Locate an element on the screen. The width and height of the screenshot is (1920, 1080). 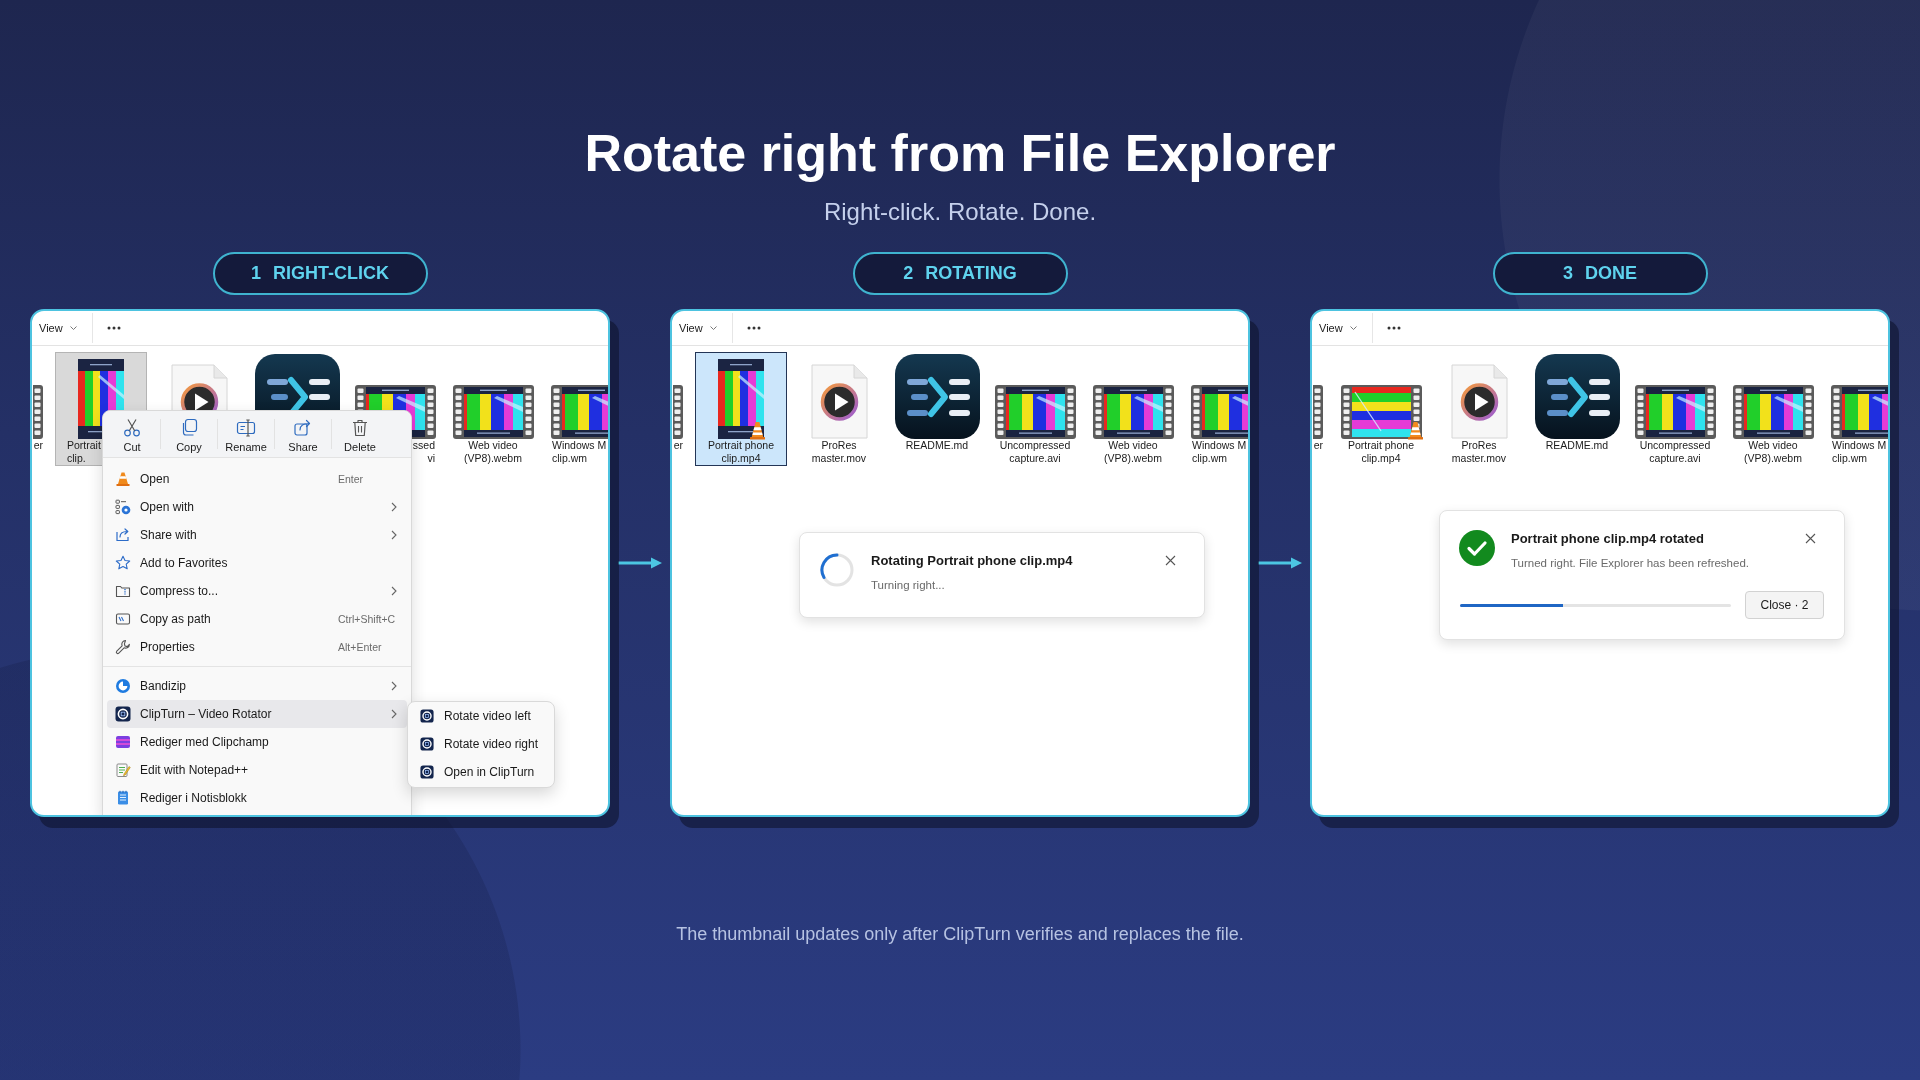
submenu-item: Rotate video left is located at coordinates (481, 716).